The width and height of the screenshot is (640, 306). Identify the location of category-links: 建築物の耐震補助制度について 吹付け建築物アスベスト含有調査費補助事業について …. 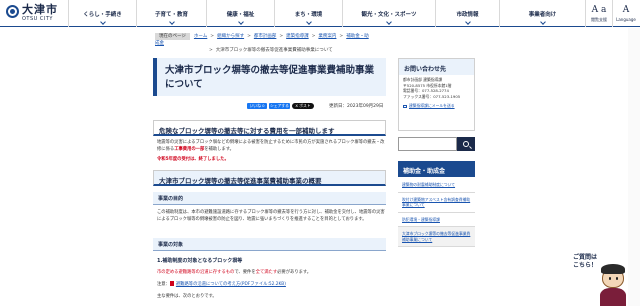
(436, 212).